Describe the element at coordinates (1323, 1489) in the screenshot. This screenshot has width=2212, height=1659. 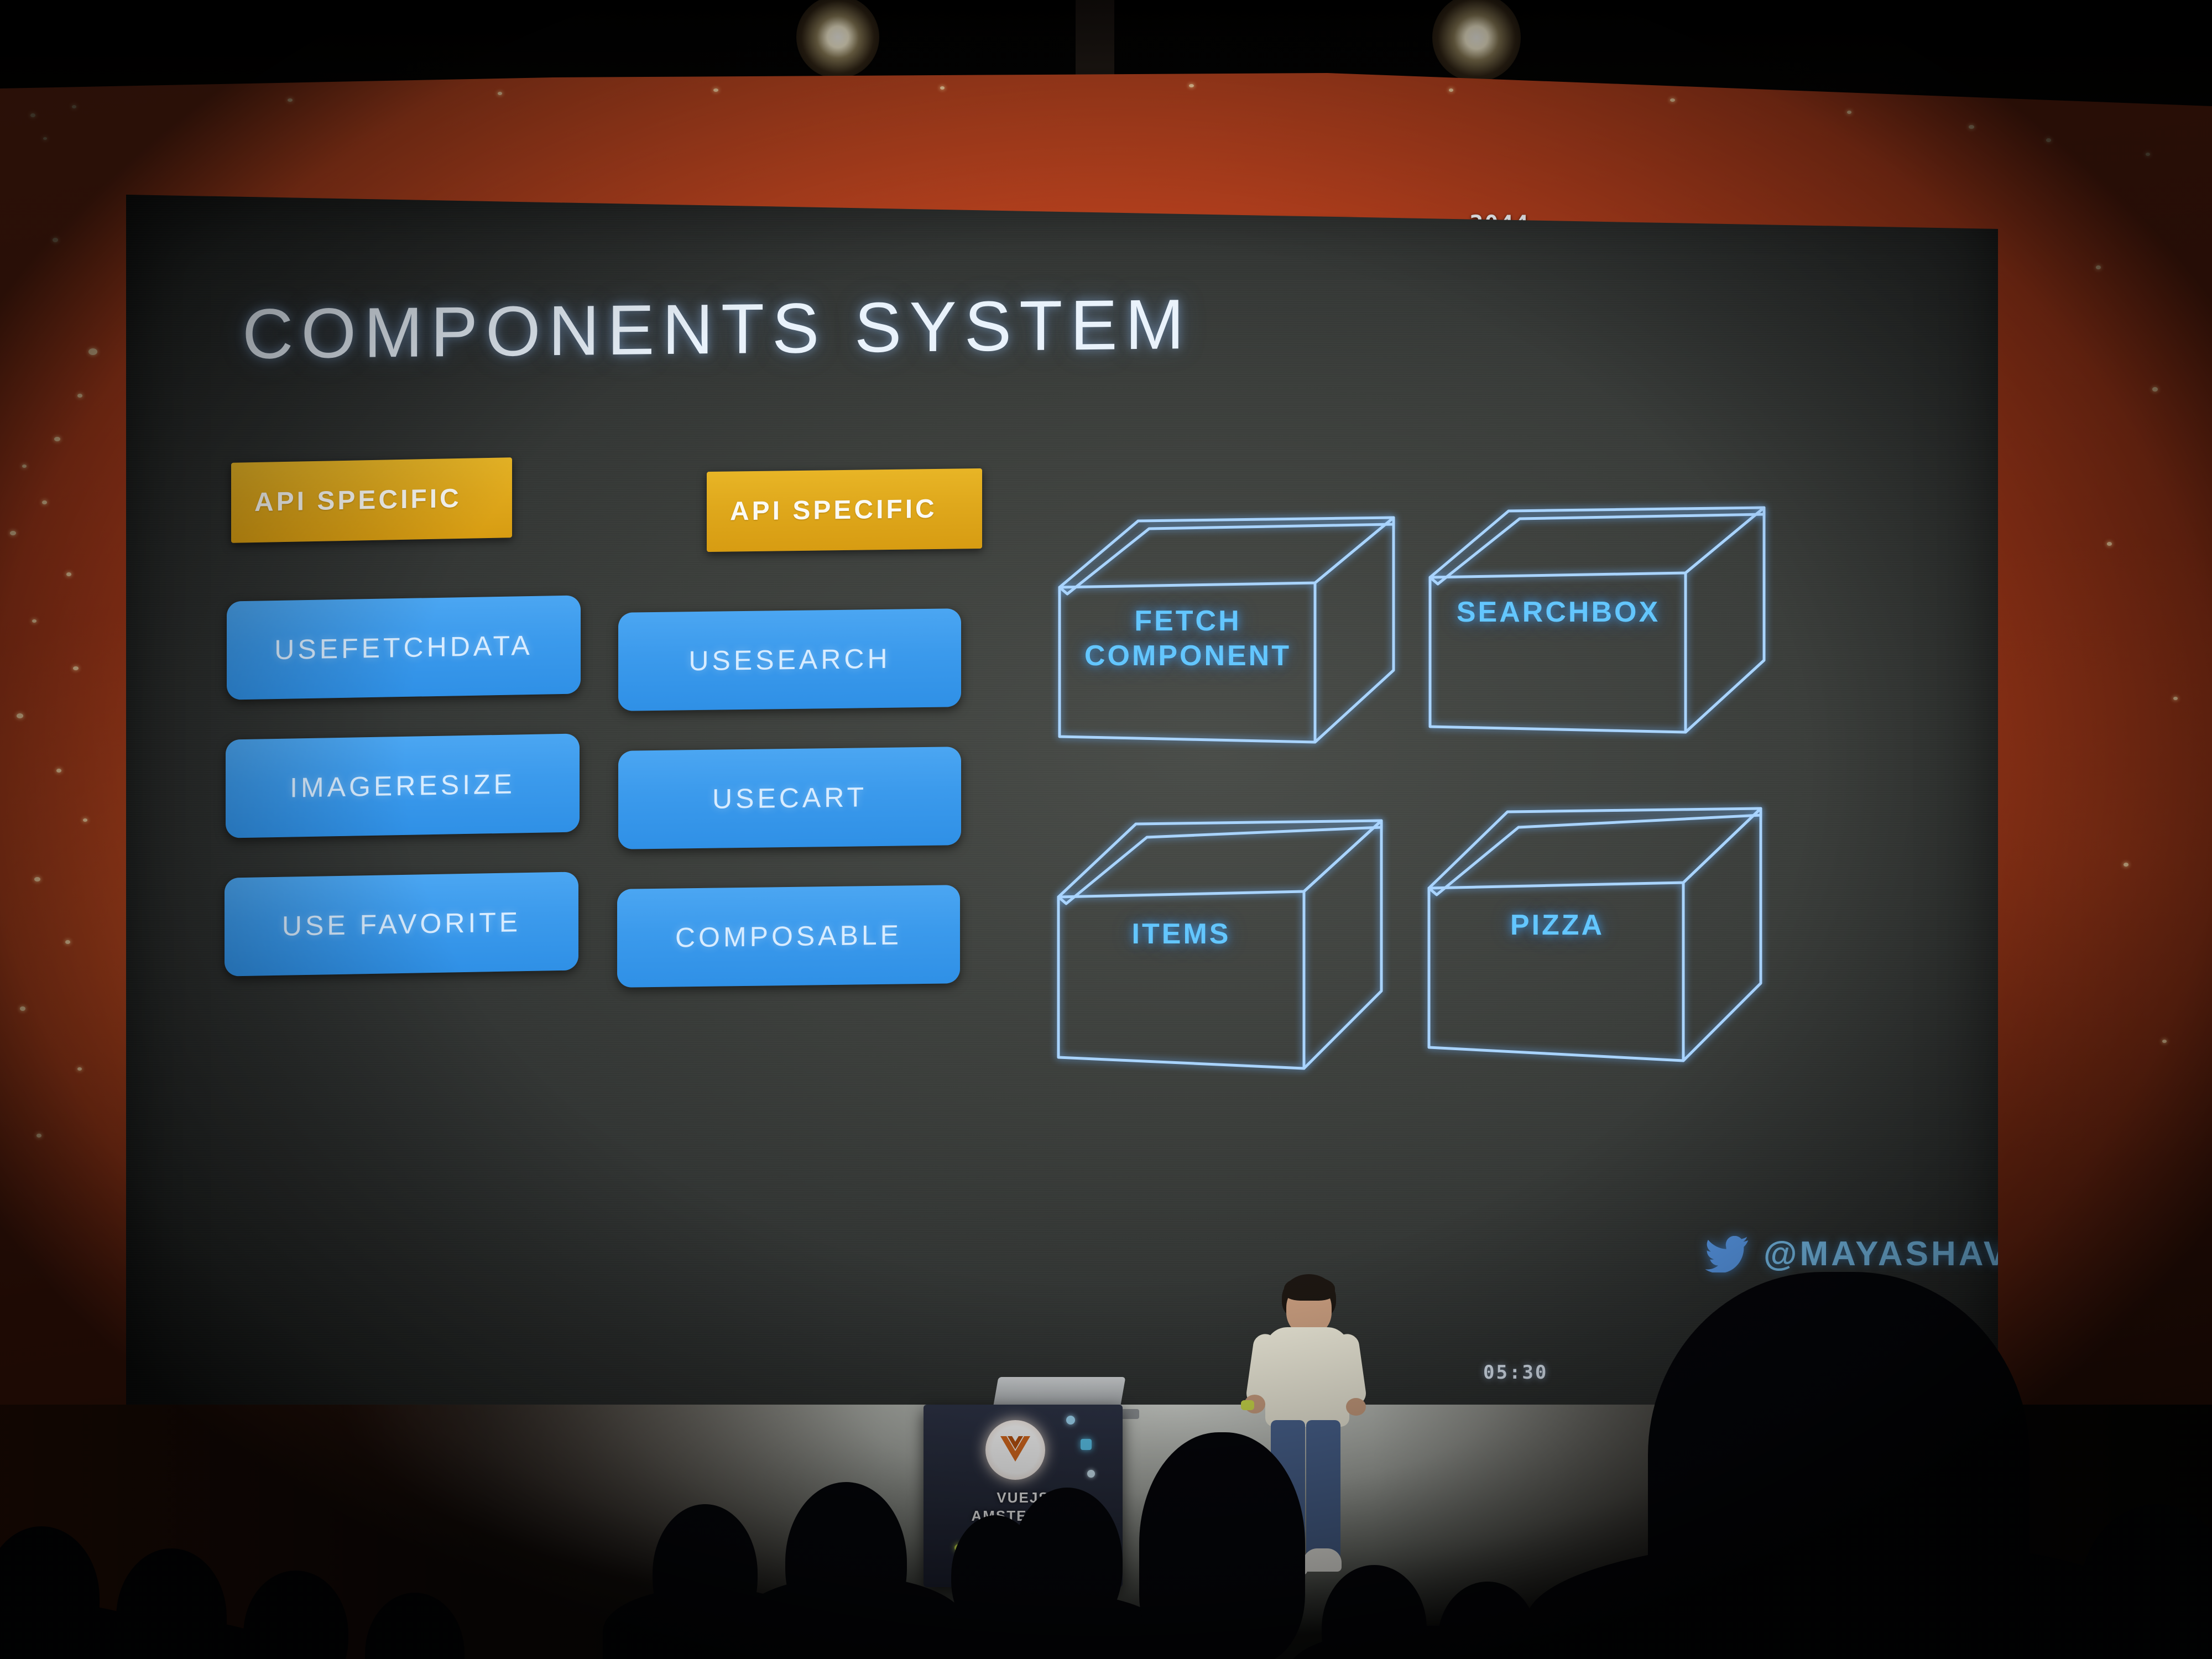
I see `speaker-leg-right` at that location.